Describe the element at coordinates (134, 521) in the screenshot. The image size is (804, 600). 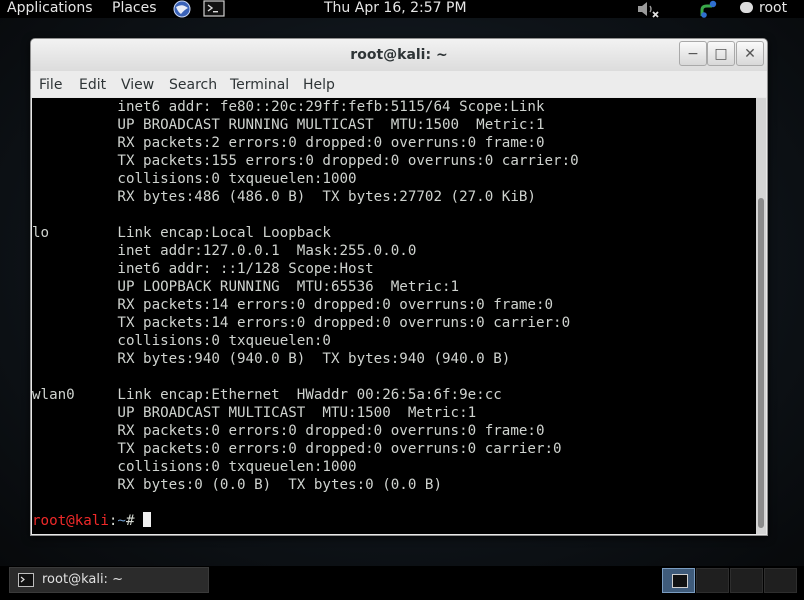
I see `prompt-symbol: #` at that location.